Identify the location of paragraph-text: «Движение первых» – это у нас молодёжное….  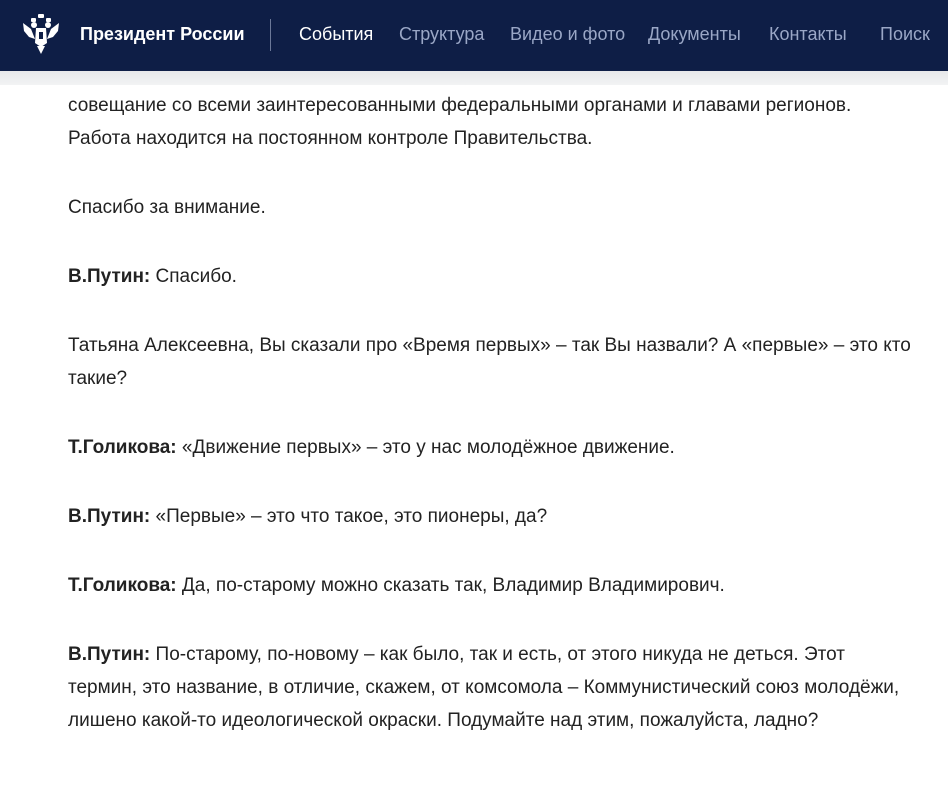
(428, 447).